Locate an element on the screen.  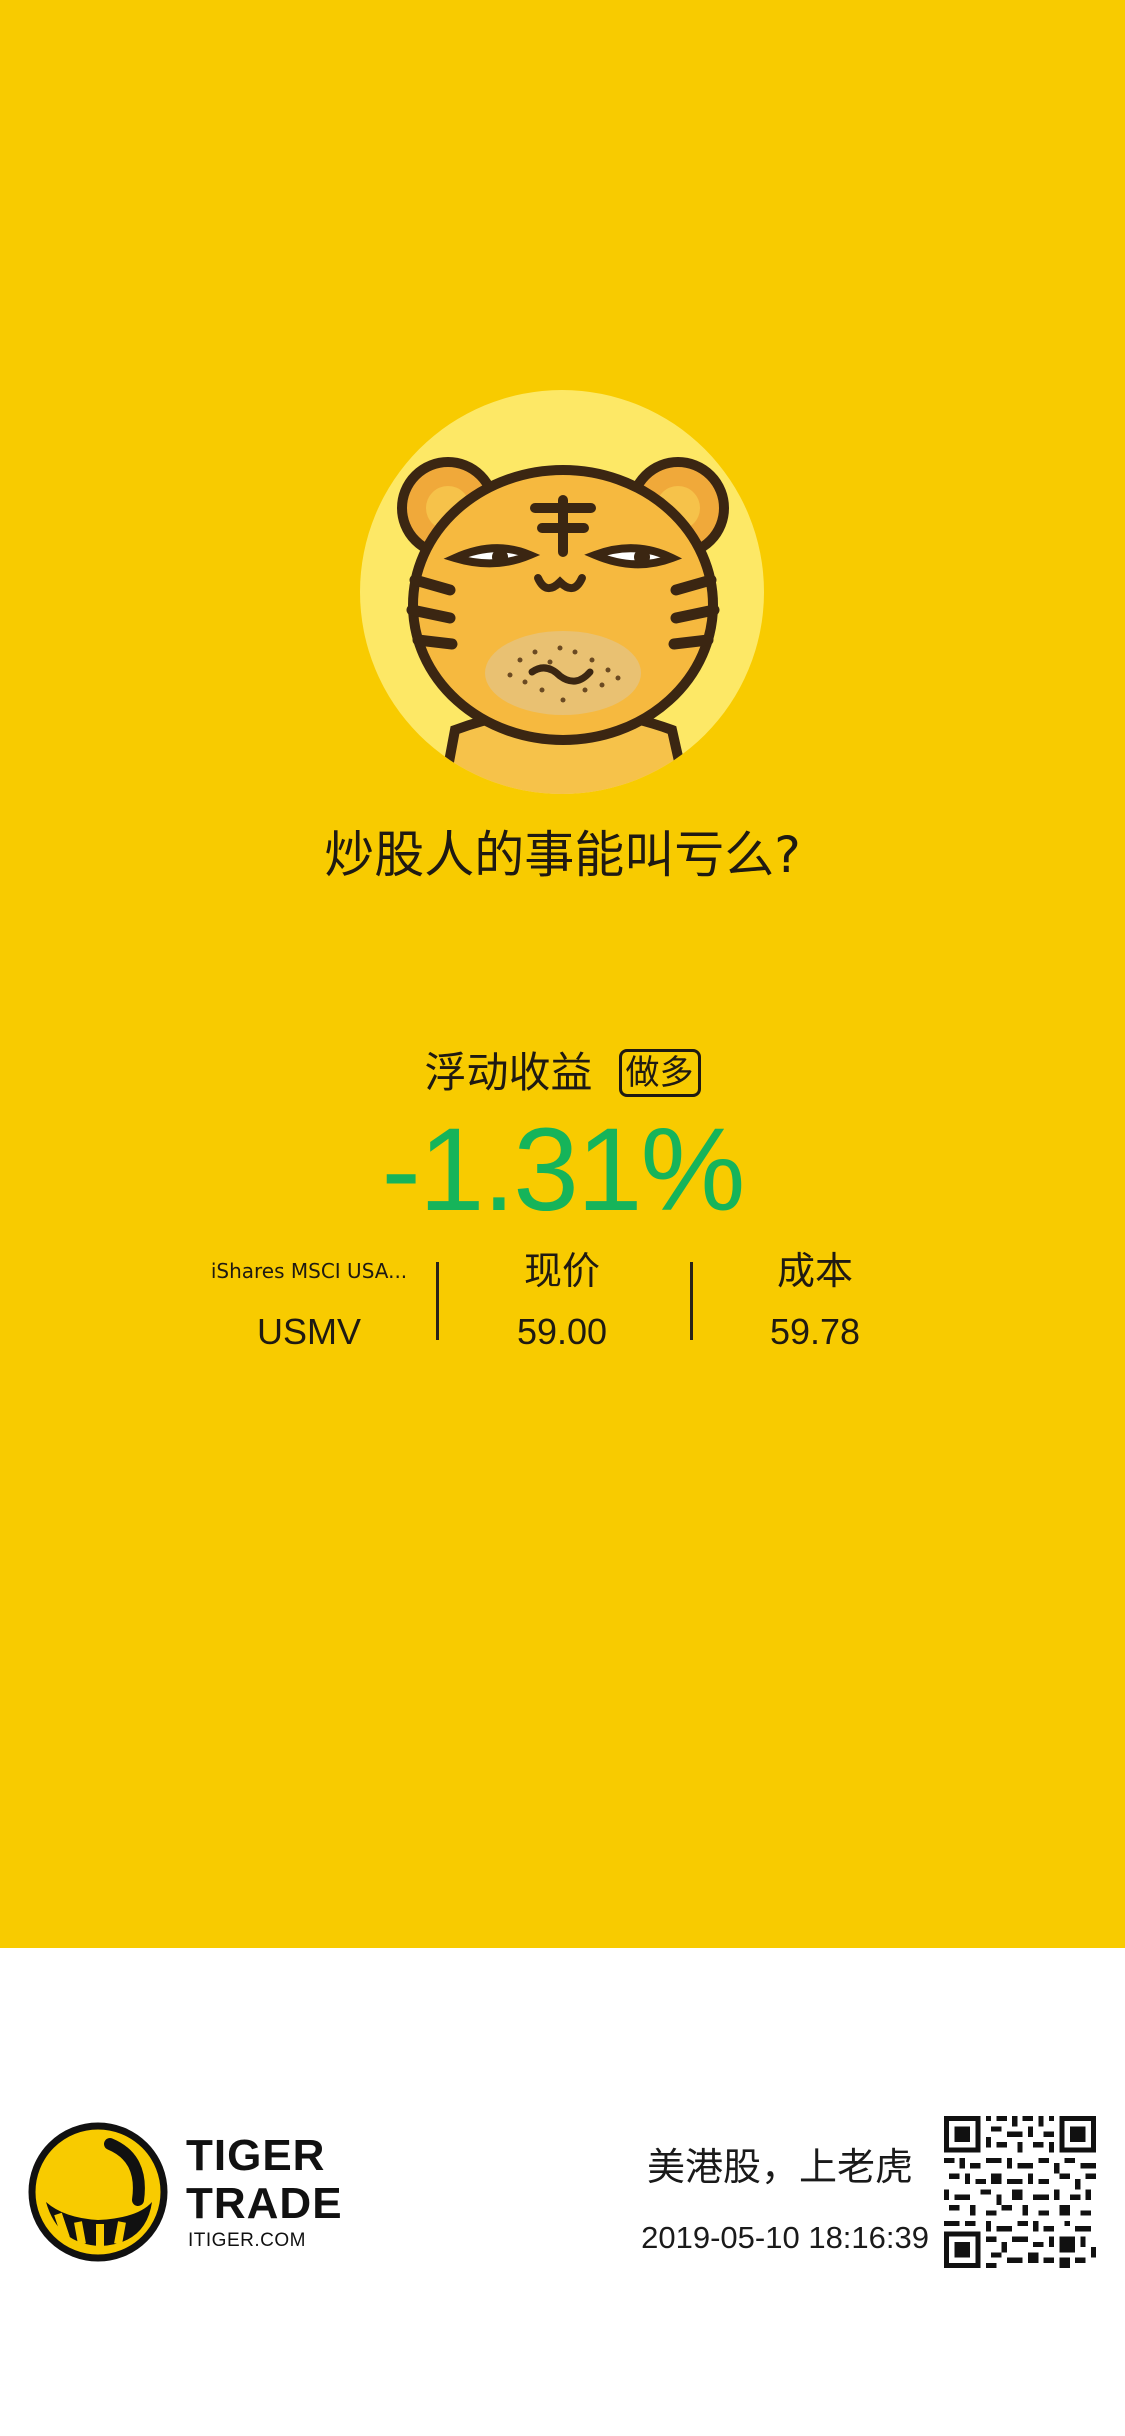
slogan: 美港股，上老虎 is located at coordinates (779, 2167).